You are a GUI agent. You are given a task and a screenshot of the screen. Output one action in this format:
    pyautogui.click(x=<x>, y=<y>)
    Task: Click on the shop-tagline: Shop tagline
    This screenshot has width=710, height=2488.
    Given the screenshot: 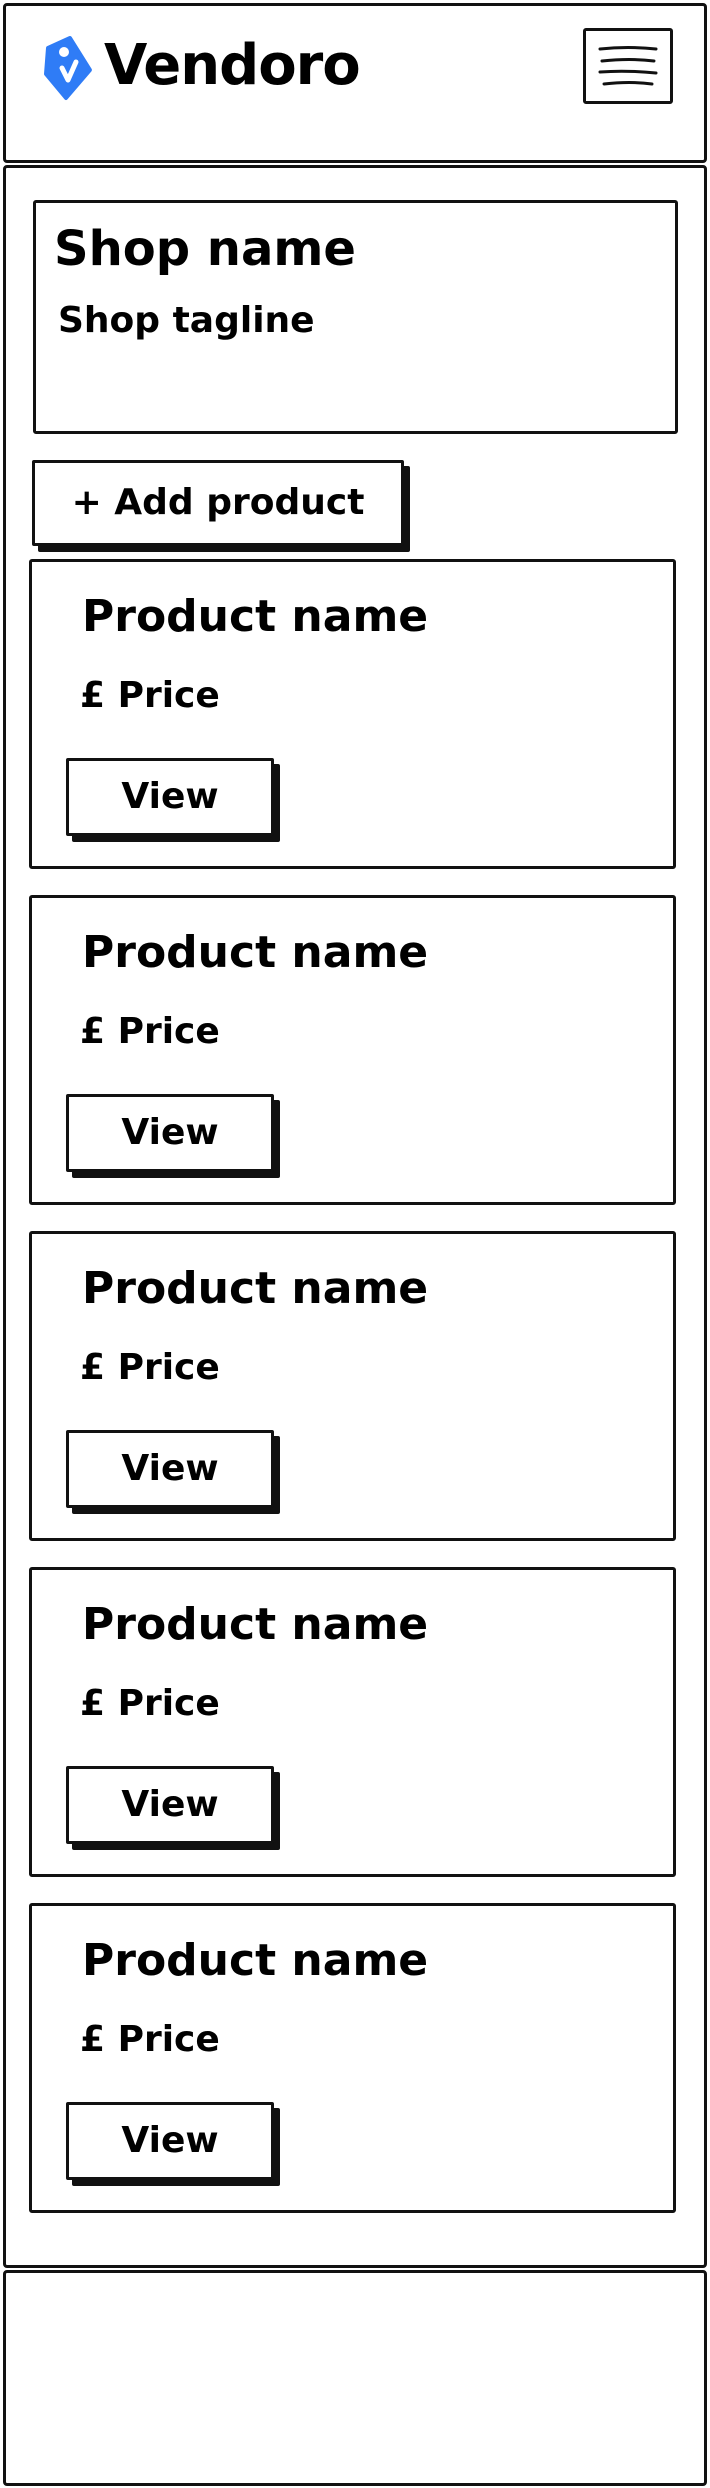 What is the action you would take?
    pyautogui.click(x=186, y=320)
    